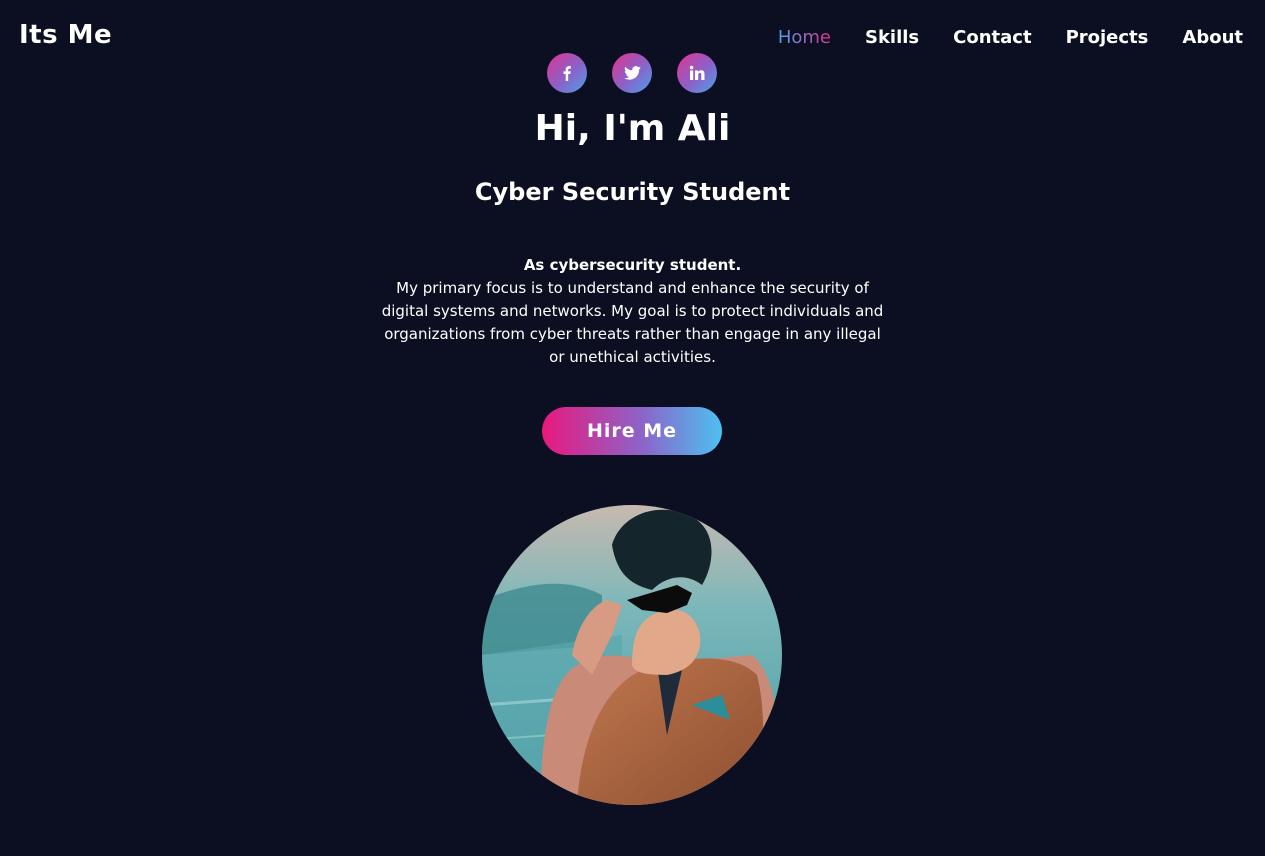 The height and width of the screenshot is (856, 1265). Describe the element at coordinates (567, 73) in the screenshot. I see `facebook-icon` at that location.